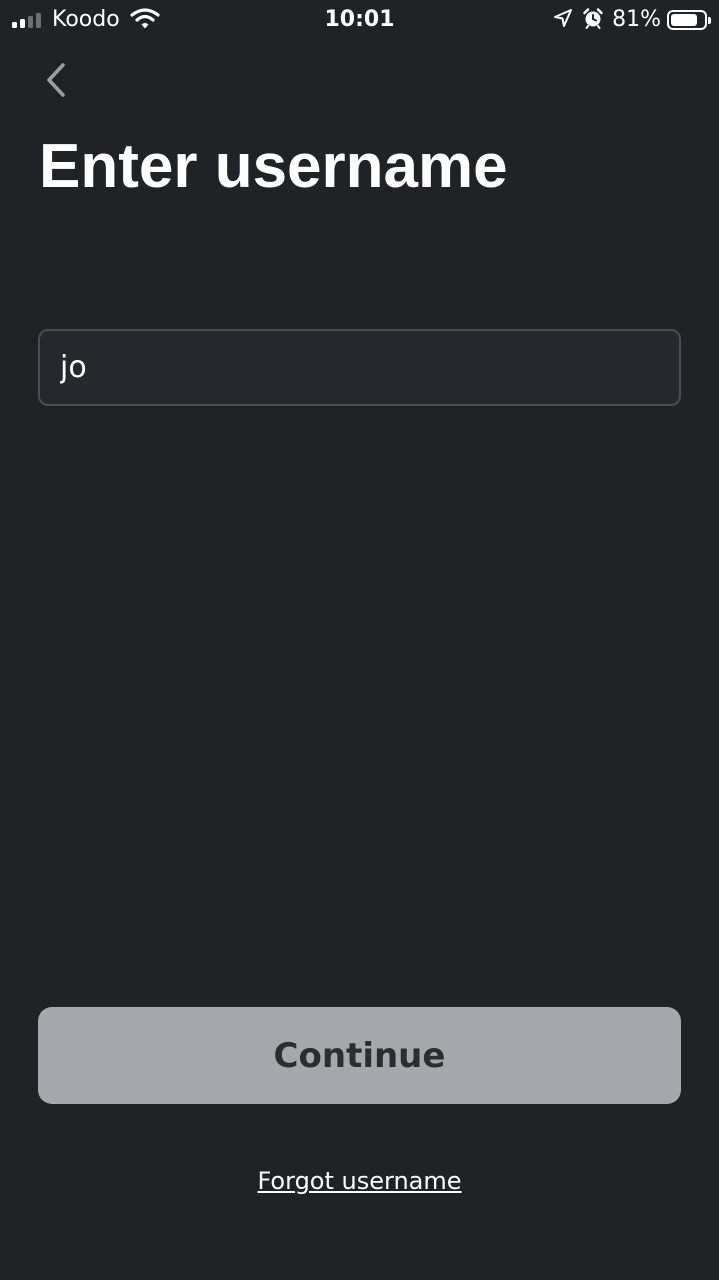 The height and width of the screenshot is (1280, 719). What do you see at coordinates (563, 20) in the screenshot?
I see `location-arrow-icon` at bounding box center [563, 20].